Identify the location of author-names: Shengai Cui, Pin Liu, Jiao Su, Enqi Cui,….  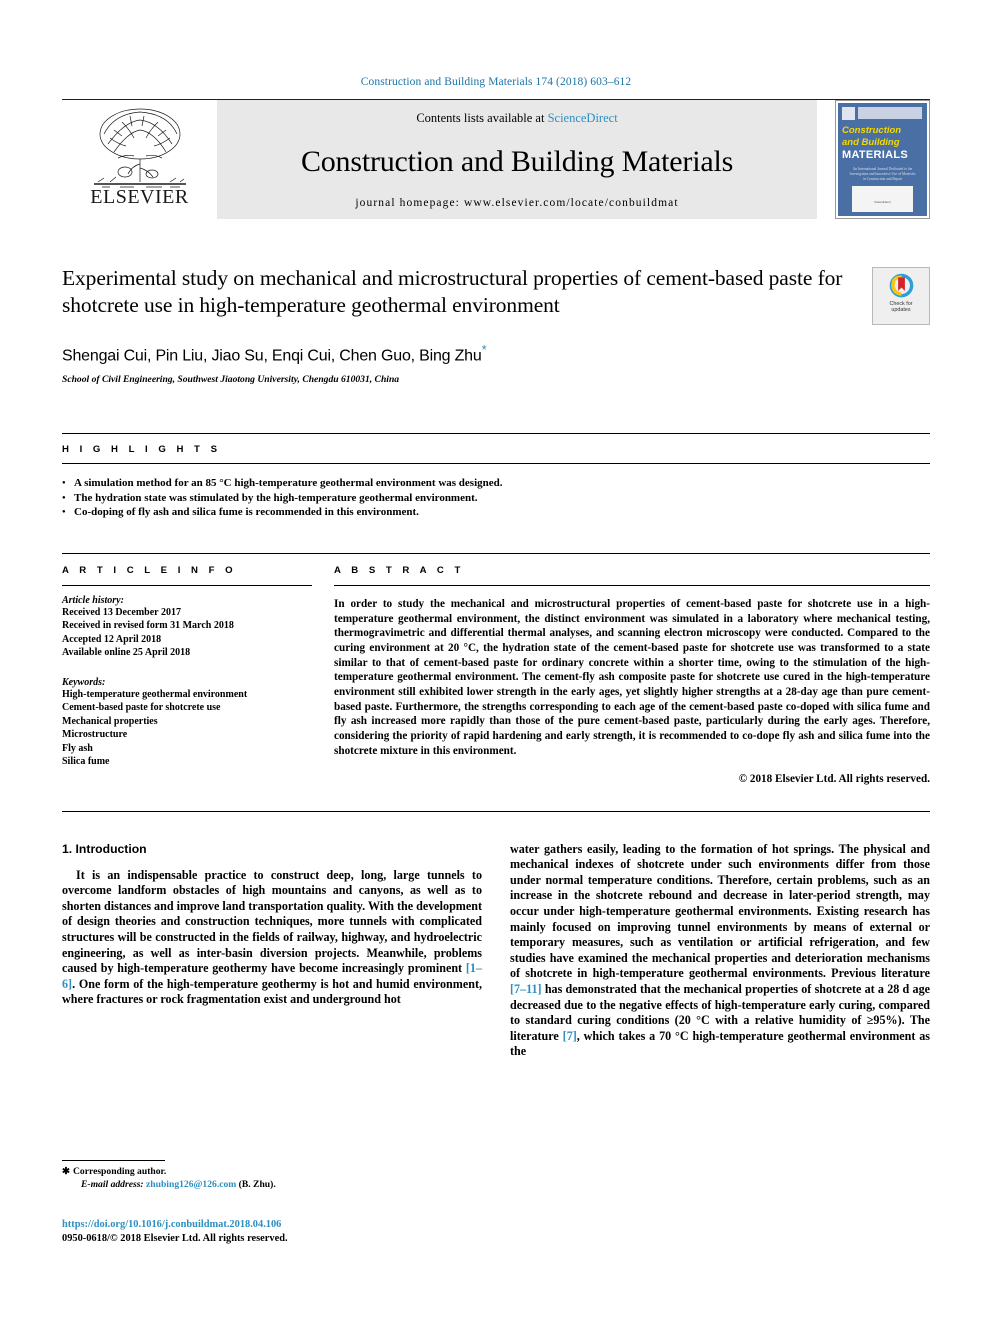
(272, 356).